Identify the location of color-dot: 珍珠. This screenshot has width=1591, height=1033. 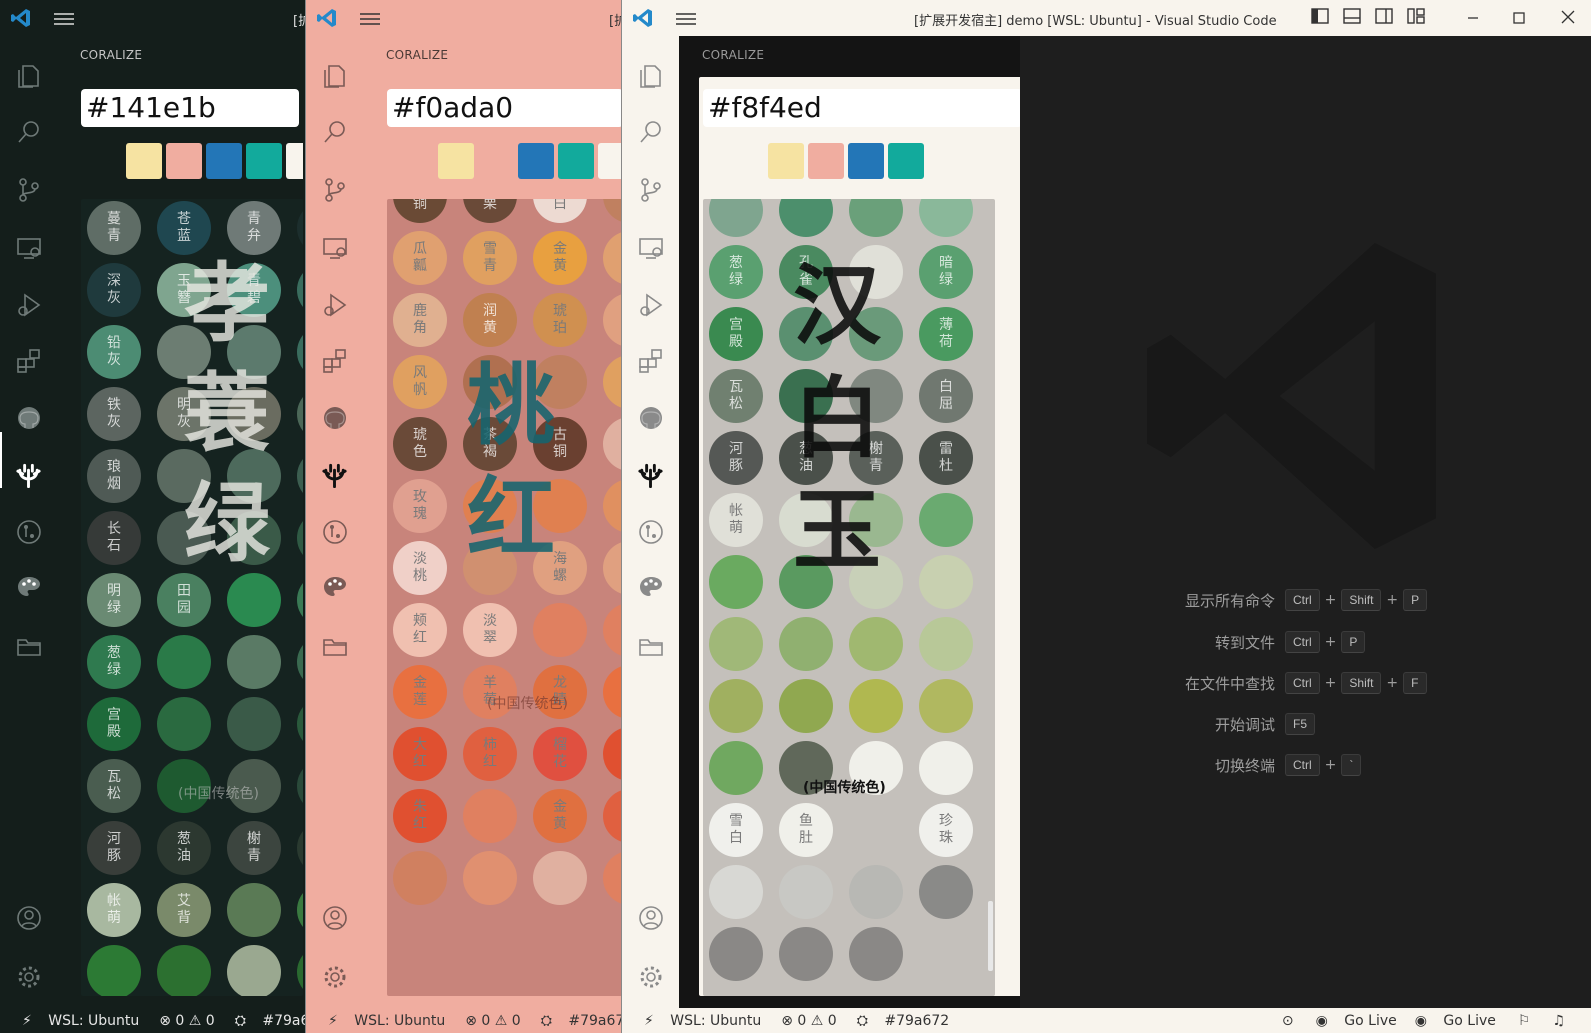
(946, 830).